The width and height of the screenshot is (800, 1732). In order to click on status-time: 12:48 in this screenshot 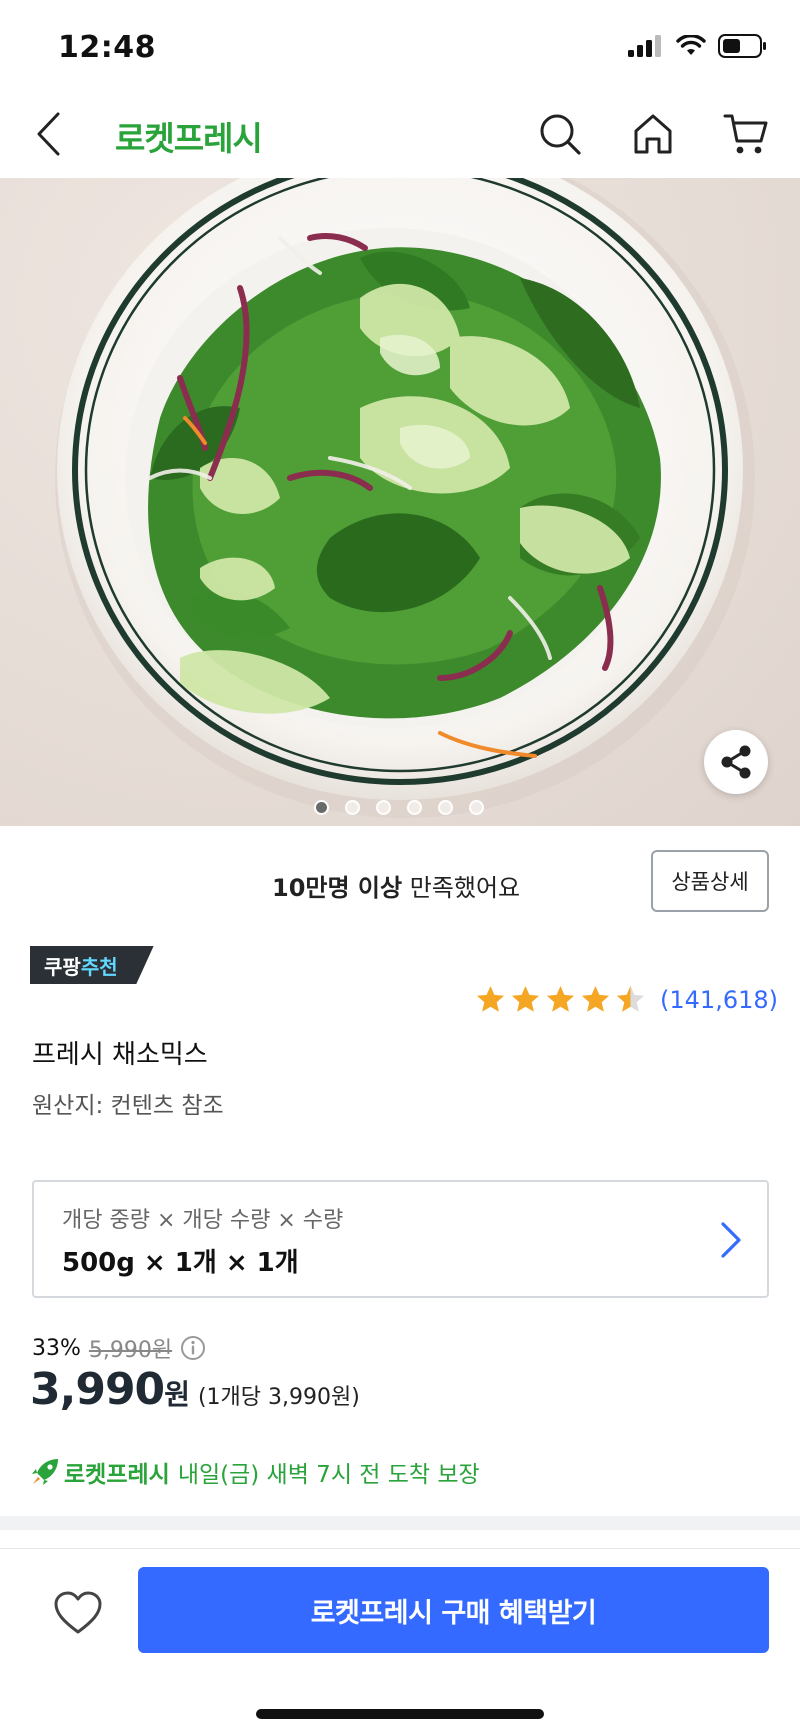, I will do `click(107, 47)`.